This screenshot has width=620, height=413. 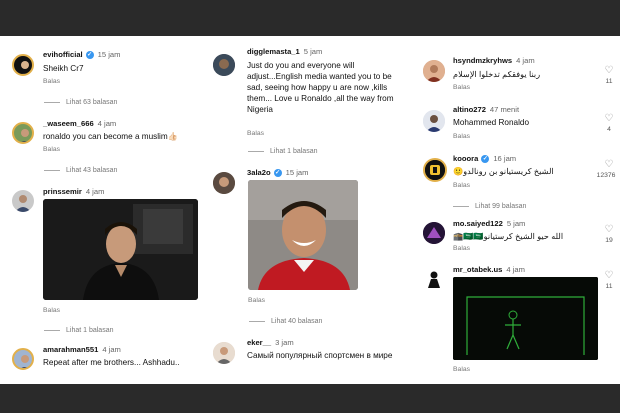 What do you see at coordinates (497, 74) in the screenshot?
I see `comment-text: ربنا يوفقكم تدخلوا الإسلام` at bounding box center [497, 74].